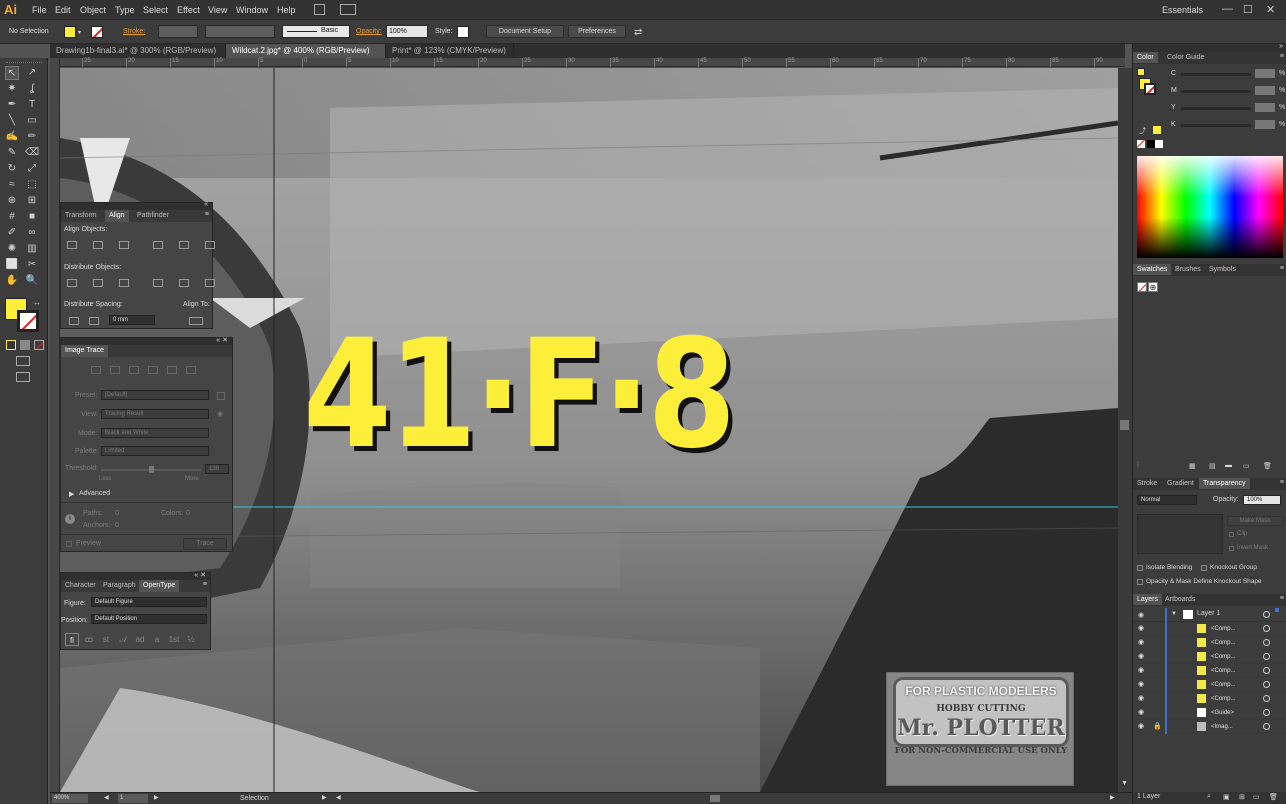  I want to click on zoom-tool-icon: 🔍, so click(32, 281).